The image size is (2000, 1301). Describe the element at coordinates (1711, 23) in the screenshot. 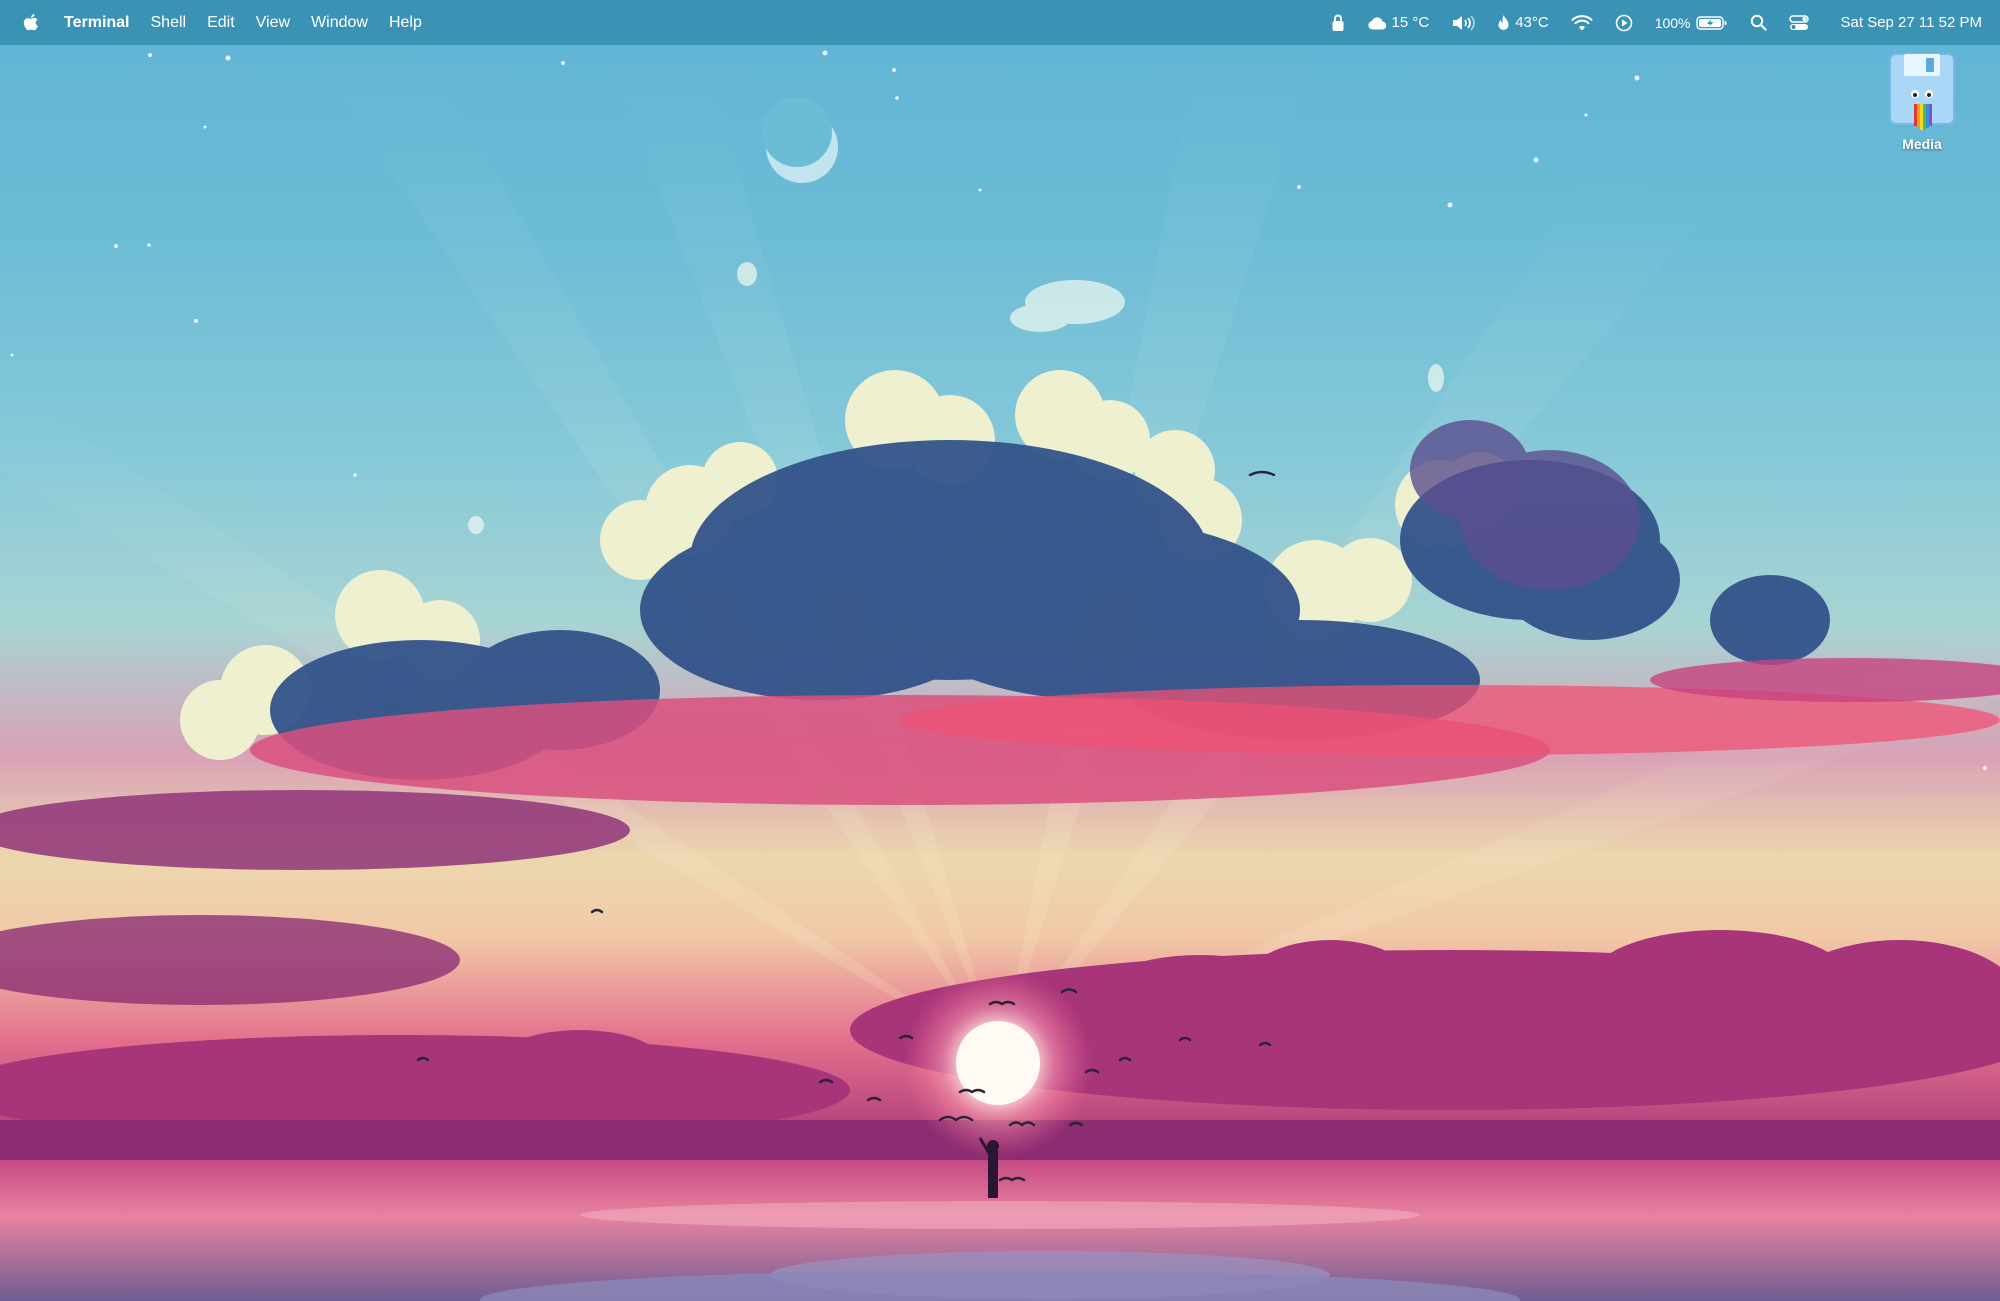

I see `battery-icon` at that location.